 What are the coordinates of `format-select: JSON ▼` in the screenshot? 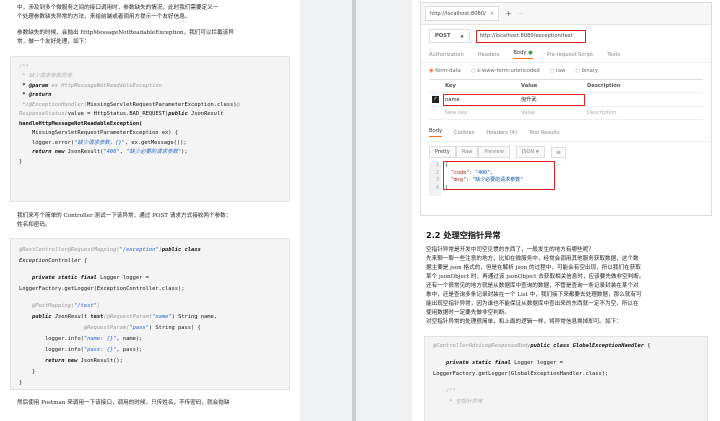 It's located at (530, 152).